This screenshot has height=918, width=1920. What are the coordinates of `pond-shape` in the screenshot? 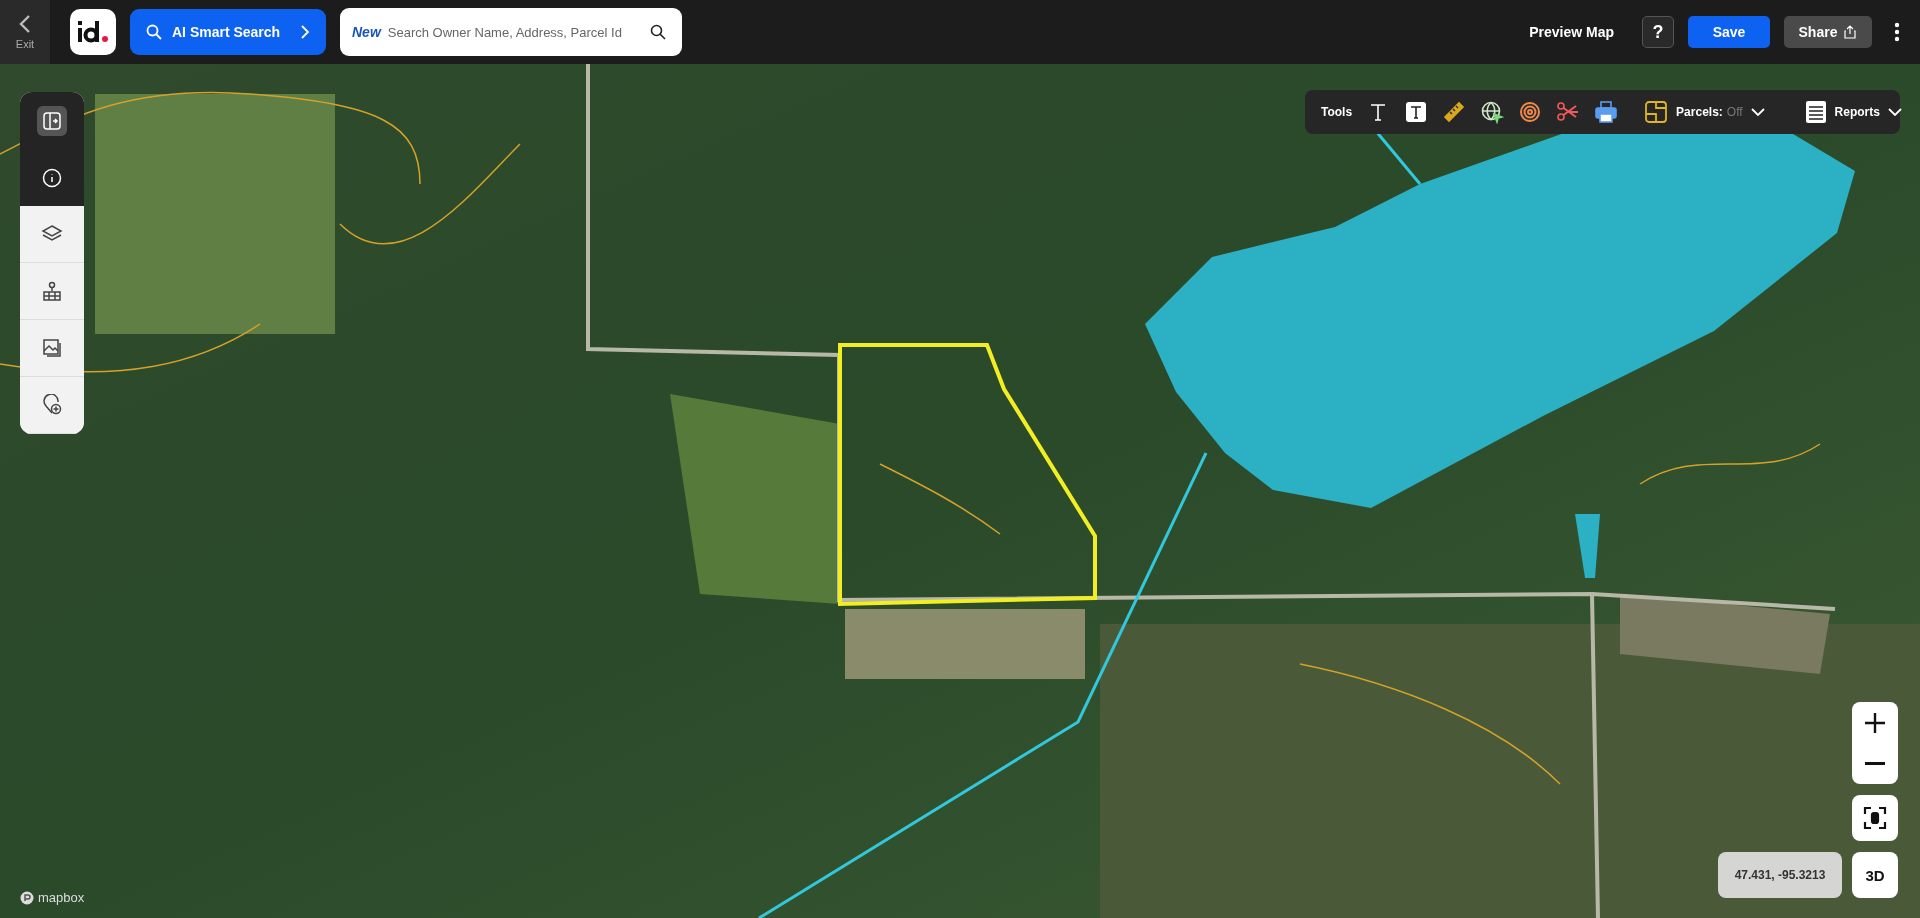 It's located at (1587, 546).